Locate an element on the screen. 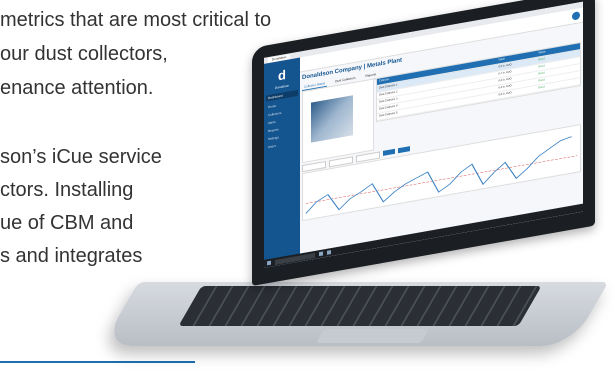  logo-icon: d is located at coordinates (282, 75).